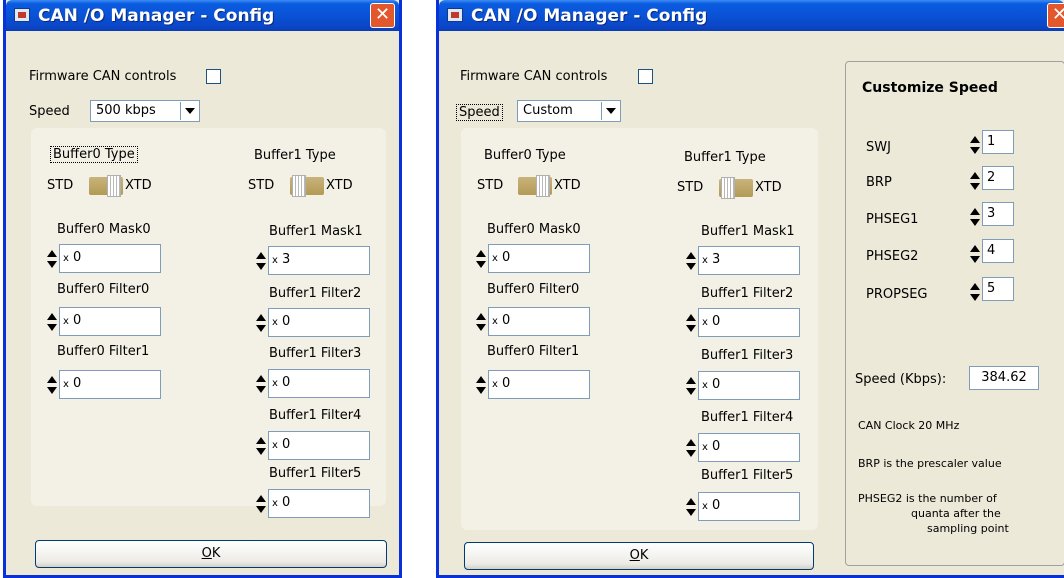 The height and width of the screenshot is (578, 1064). I want to click on brp-label: BRP, so click(879, 182).